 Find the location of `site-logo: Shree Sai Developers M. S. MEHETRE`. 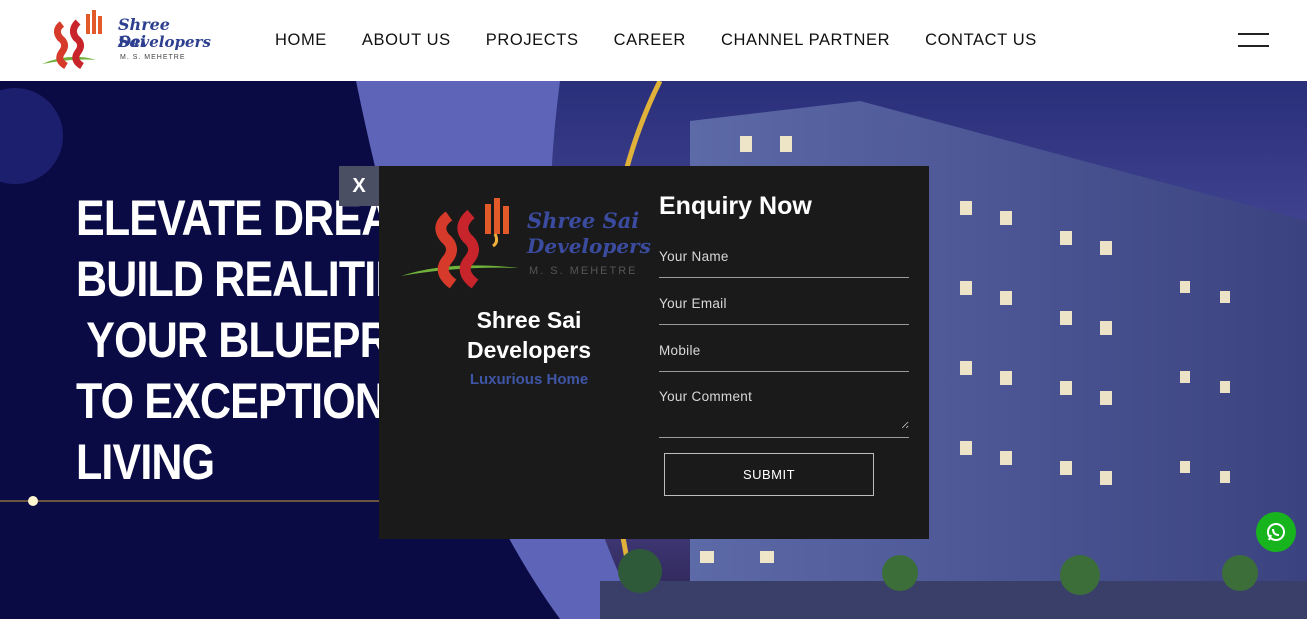

site-logo: Shree Sai Developers M. S. MEHETRE is located at coordinates (125, 41).